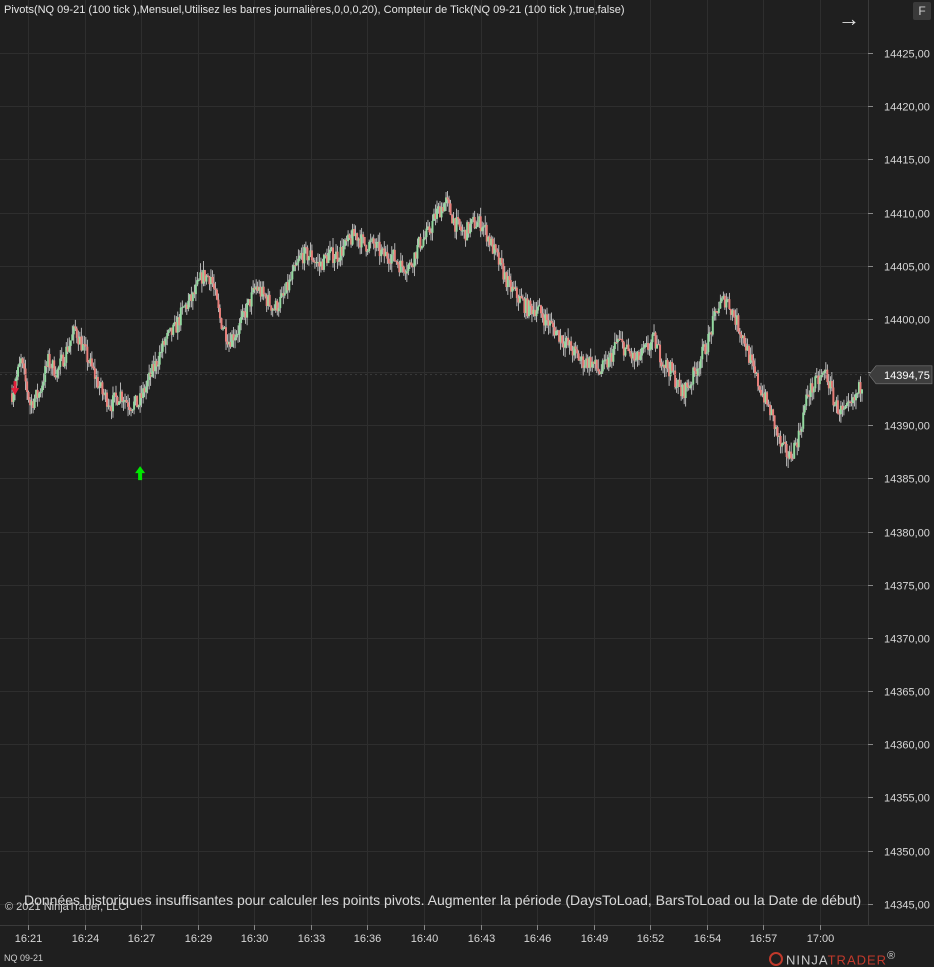  I want to click on price-tick-label: 14370,00, so click(907, 640).